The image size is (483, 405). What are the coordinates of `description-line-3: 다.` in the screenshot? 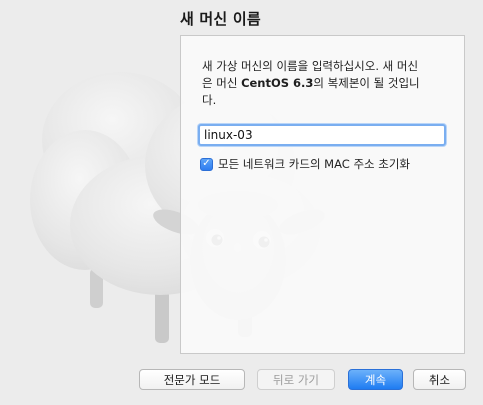 It's located at (209, 100).